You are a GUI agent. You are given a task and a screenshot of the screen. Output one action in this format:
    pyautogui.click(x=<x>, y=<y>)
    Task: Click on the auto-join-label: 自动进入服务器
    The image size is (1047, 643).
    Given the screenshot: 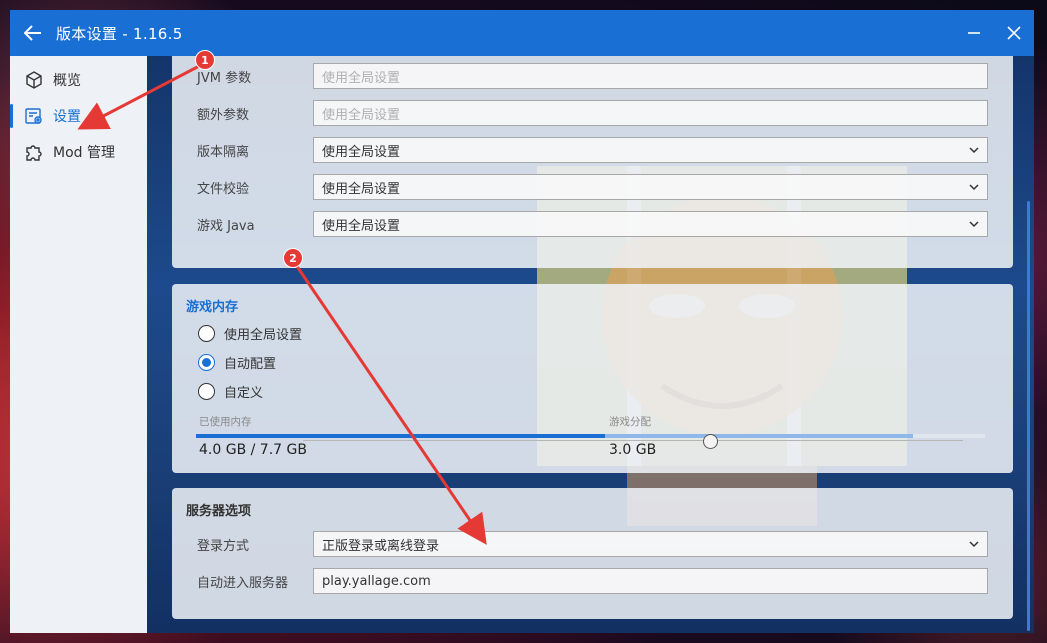 What is the action you would take?
    pyautogui.click(x=243, y=583)
    